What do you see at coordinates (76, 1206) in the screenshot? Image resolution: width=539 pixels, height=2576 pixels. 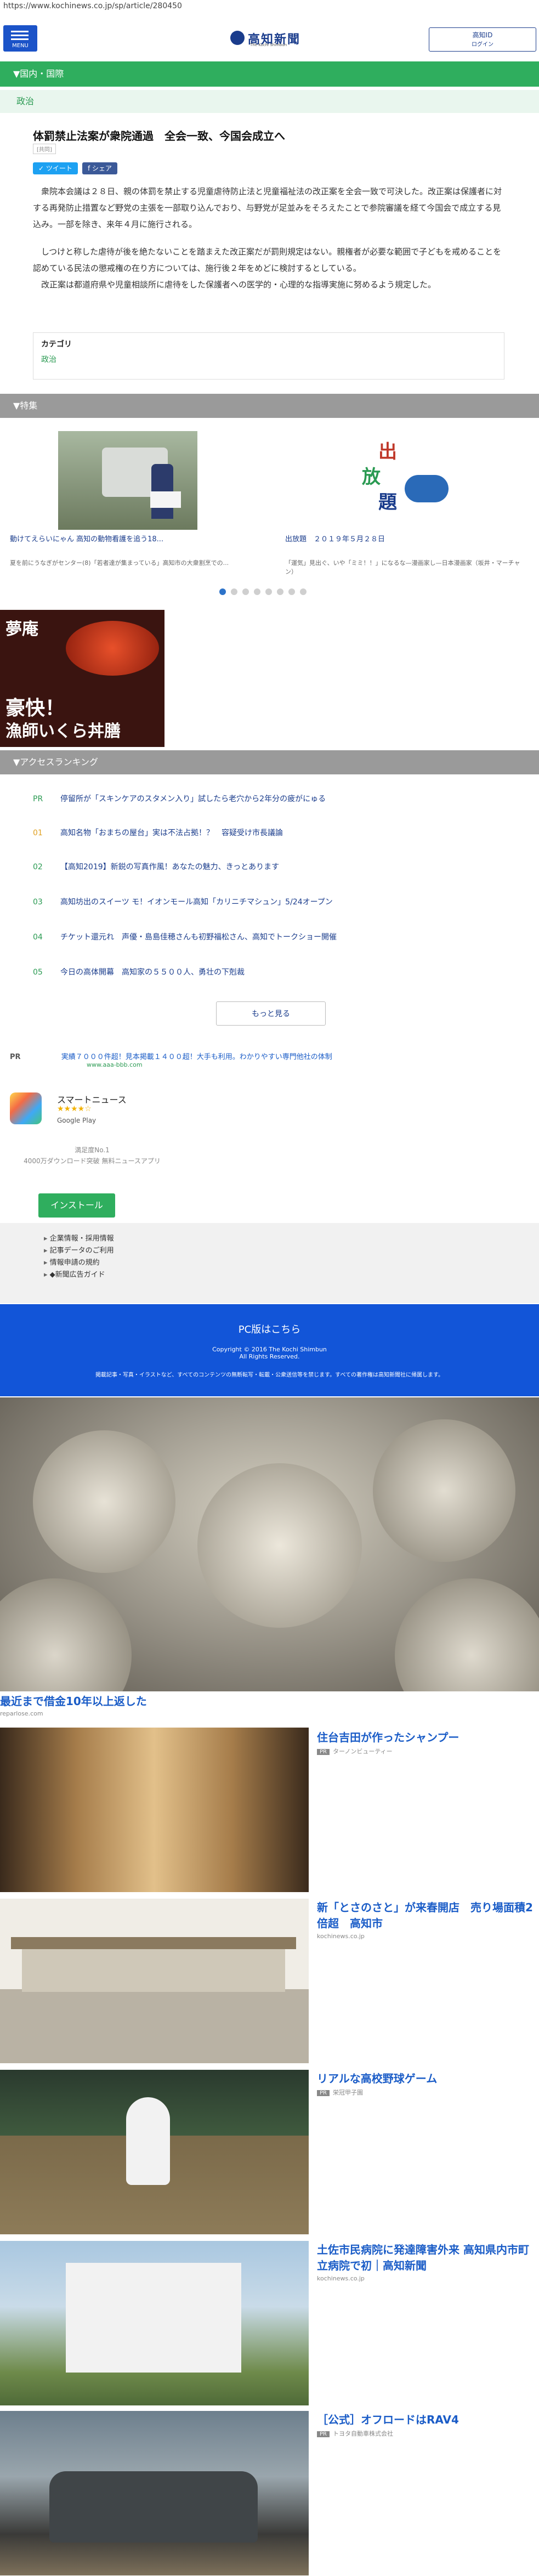 I see `install-button: インストール` at bounding box center [76, 1206].